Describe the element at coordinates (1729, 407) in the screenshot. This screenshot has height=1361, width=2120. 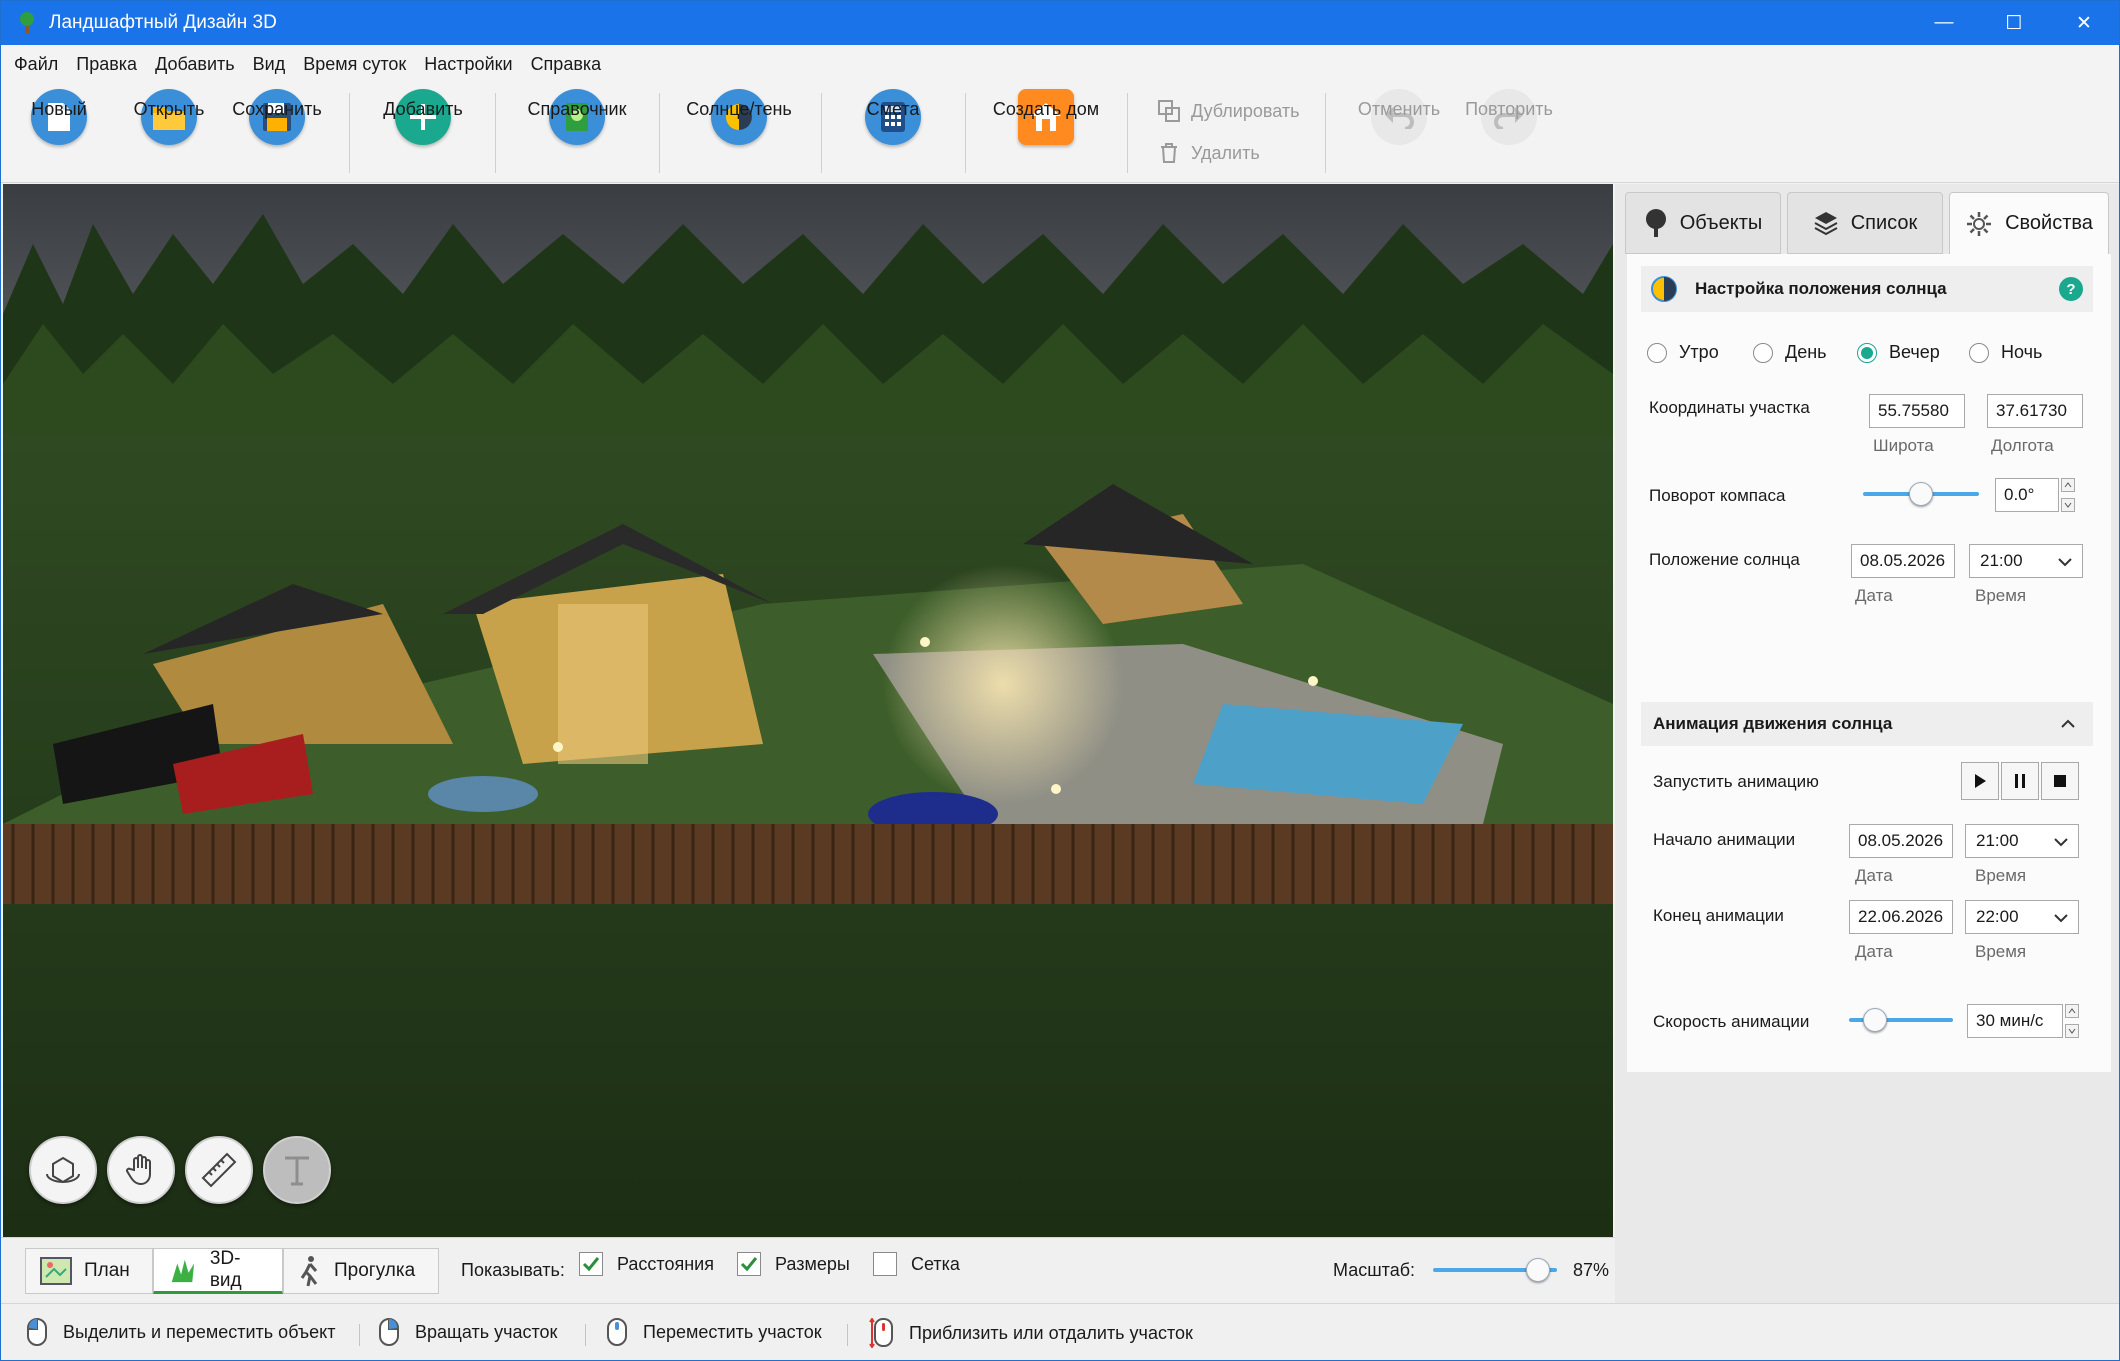
I see `coordinates-label: Координаты участка` at that location.